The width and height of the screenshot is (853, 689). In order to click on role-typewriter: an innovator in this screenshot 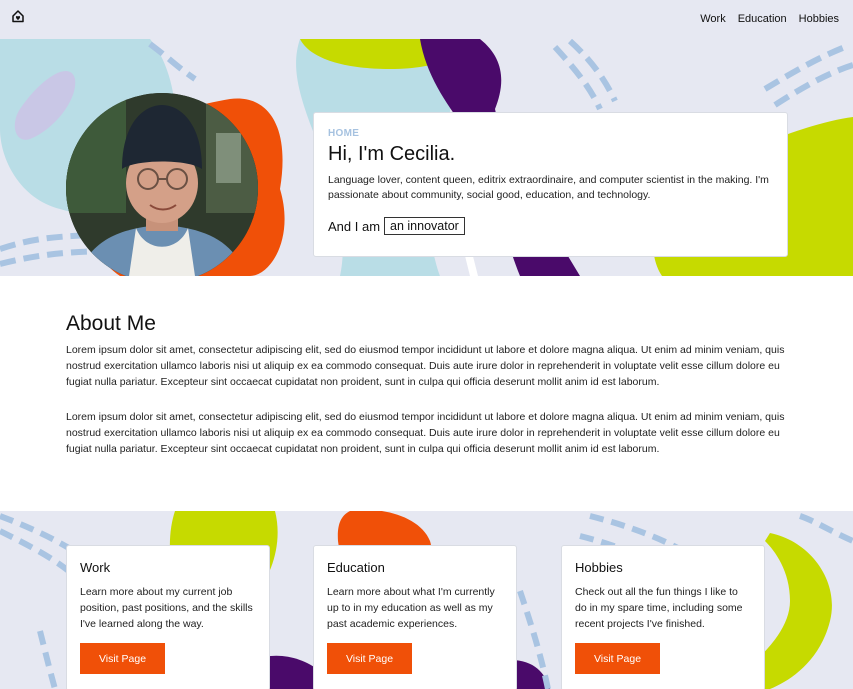, I will do `click(424, 226)`.